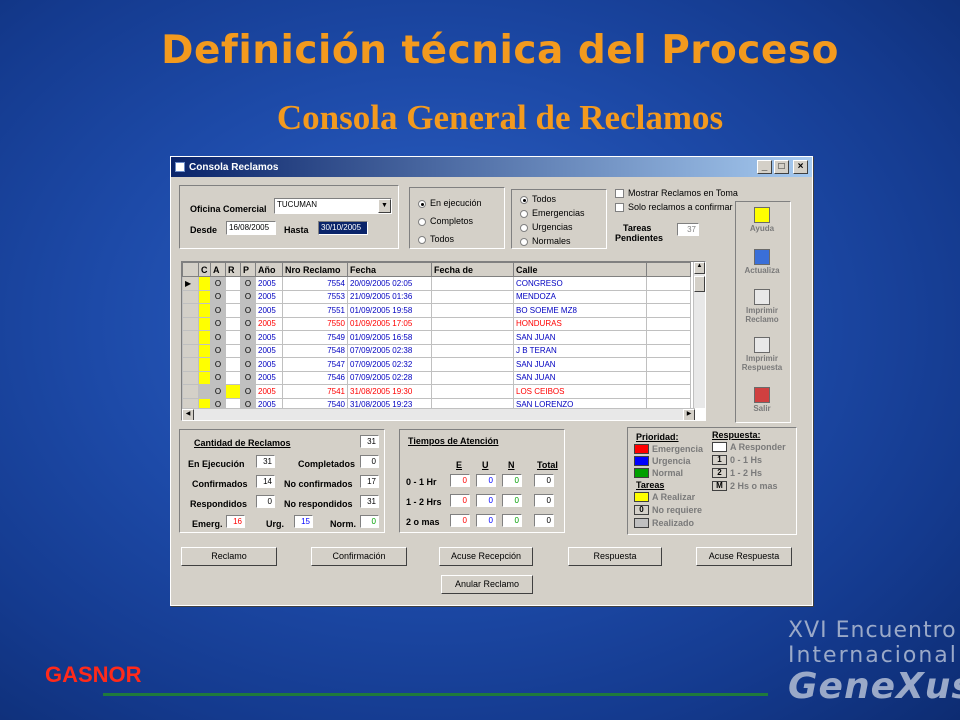  What do you see at coordinates (315, 269) in the screenshot?
I see `grid-header-nro: Nro Reclamo` at bounding box center [315, 269].